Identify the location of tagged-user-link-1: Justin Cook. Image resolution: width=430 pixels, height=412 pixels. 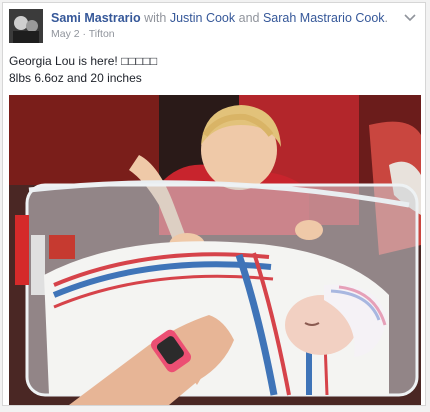
(202, 18).